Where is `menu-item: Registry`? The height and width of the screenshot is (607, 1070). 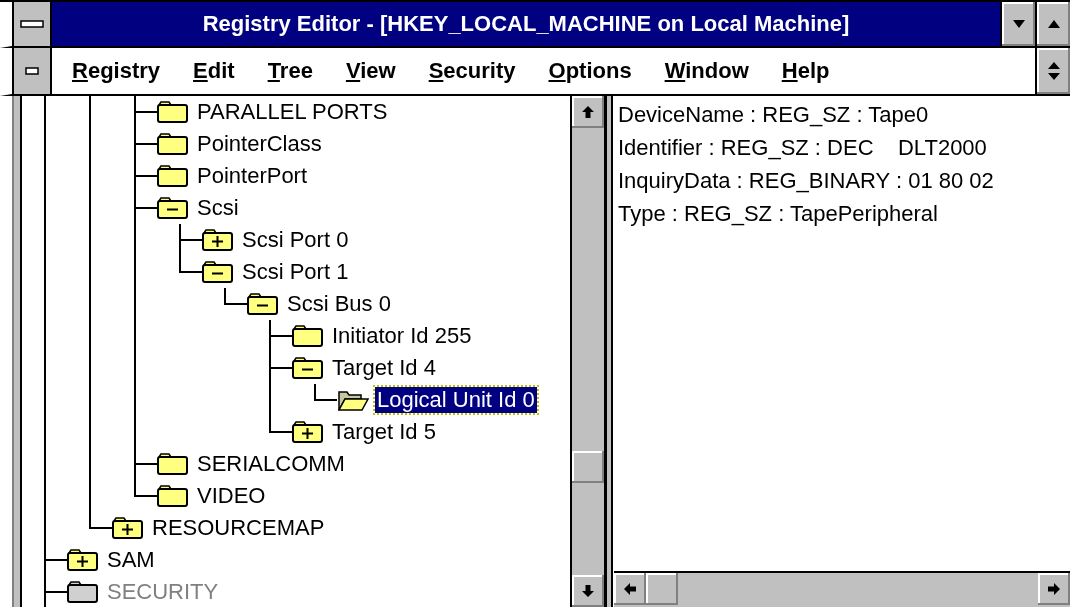 menu-item: Registry is located at coordinates (116, 71).